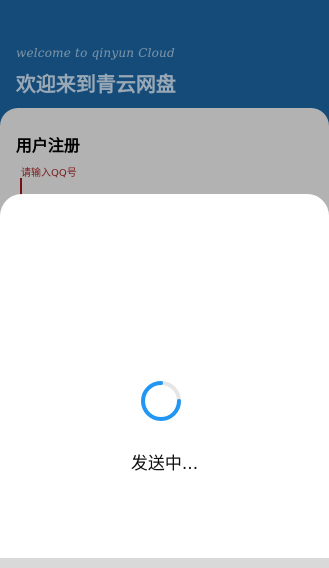 The height and width of the screenshot is (568, 329). Describe the element at coordinates (161, 401) in the screenshot. I see `loading-spinner-icon` at that location.